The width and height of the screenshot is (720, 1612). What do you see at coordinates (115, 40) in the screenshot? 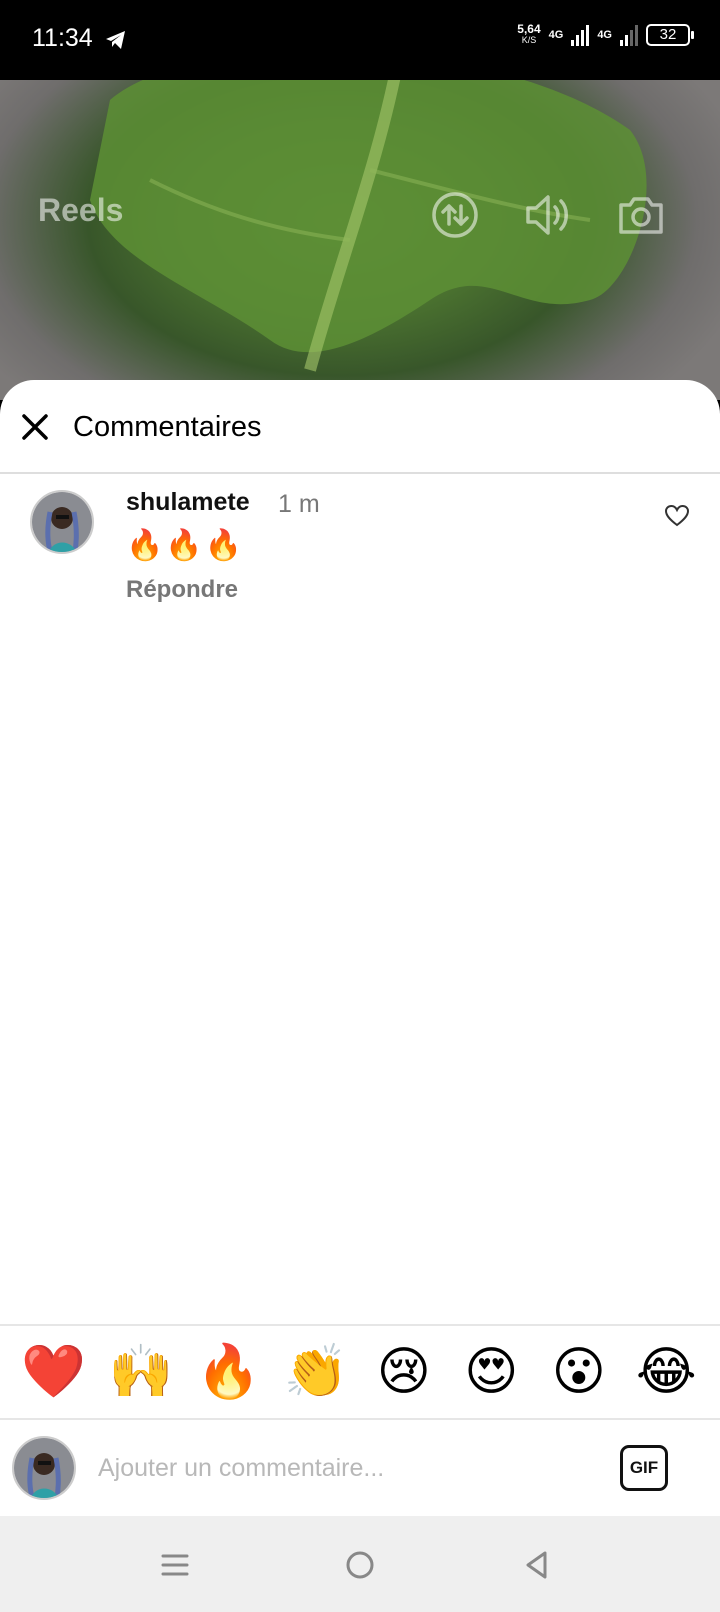
I see `telegram-icon` at bounding box center [115, 40].